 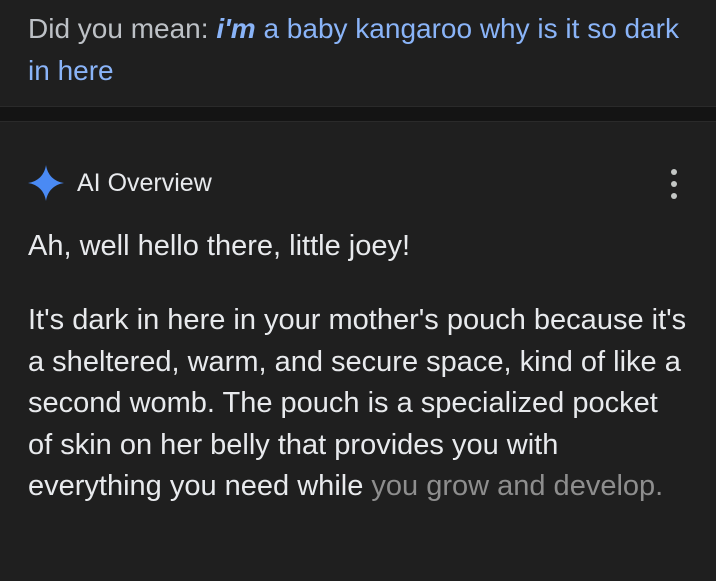 What do you see at coordinates (236, 28) in the screenshot?
I see `did-you-mean-bold-term: i'm` at bounding box center [236, 28].